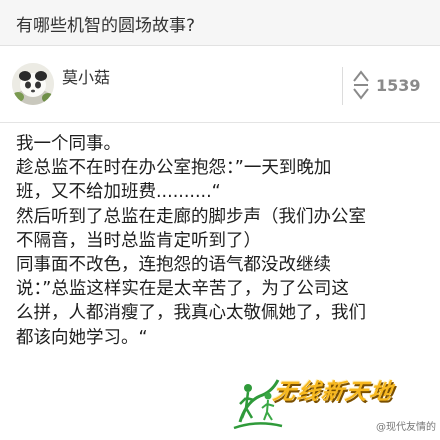  I want to click on answer-line: 同事面不改色，连抱怨的语气都没改继续, so click(173, 264).